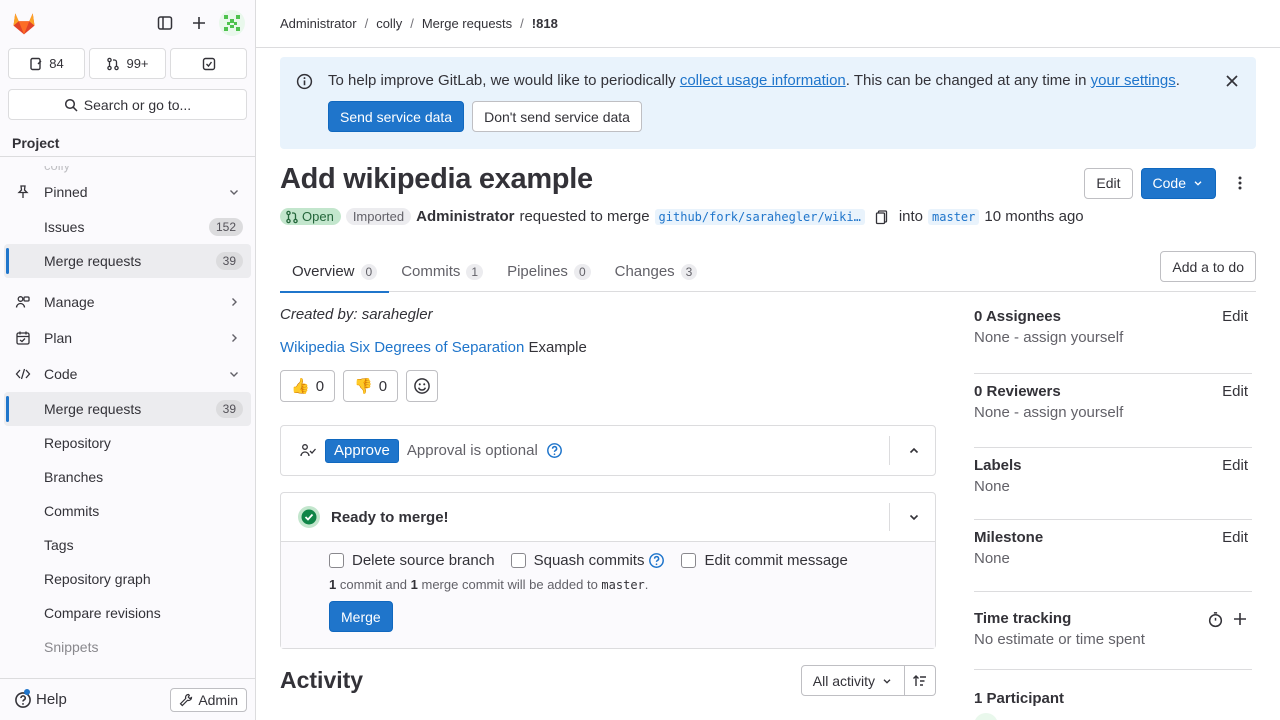 This screenshot has width=1280, height=720. Describe the element at coordinates (71, 105) in the screenshot. I see `search-icon` at that location.